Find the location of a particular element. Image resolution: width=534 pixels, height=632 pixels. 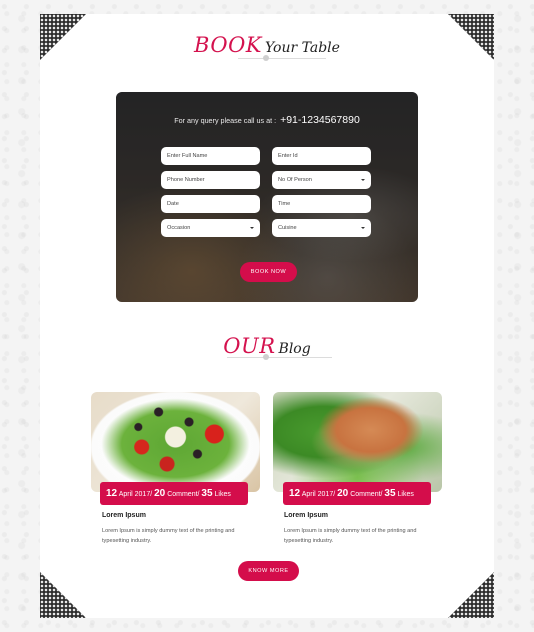

date-placeholder: Date is located at coordinates (173, 204).